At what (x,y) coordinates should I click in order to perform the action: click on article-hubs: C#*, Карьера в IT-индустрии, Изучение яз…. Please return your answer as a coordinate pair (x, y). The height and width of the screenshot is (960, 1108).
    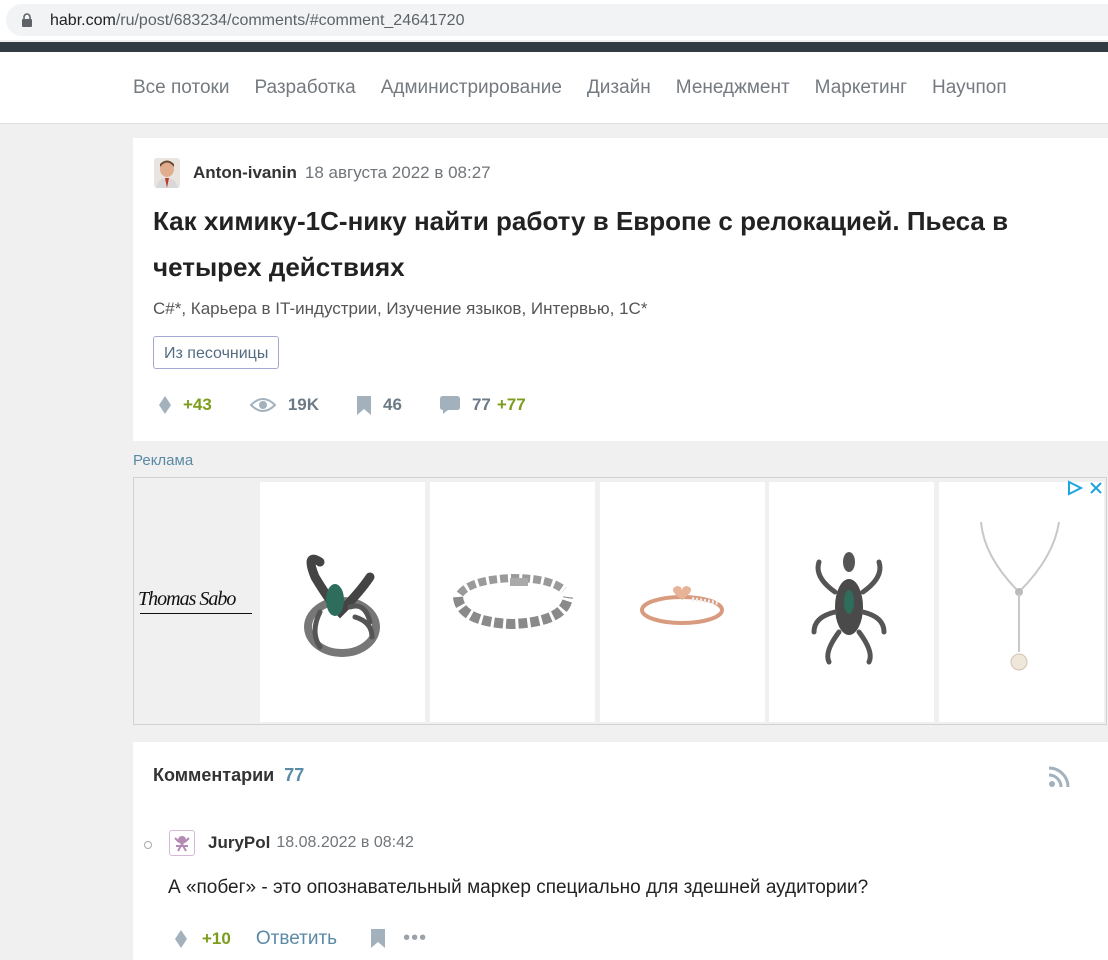
    Looking at the image, I should click on (400, 309).